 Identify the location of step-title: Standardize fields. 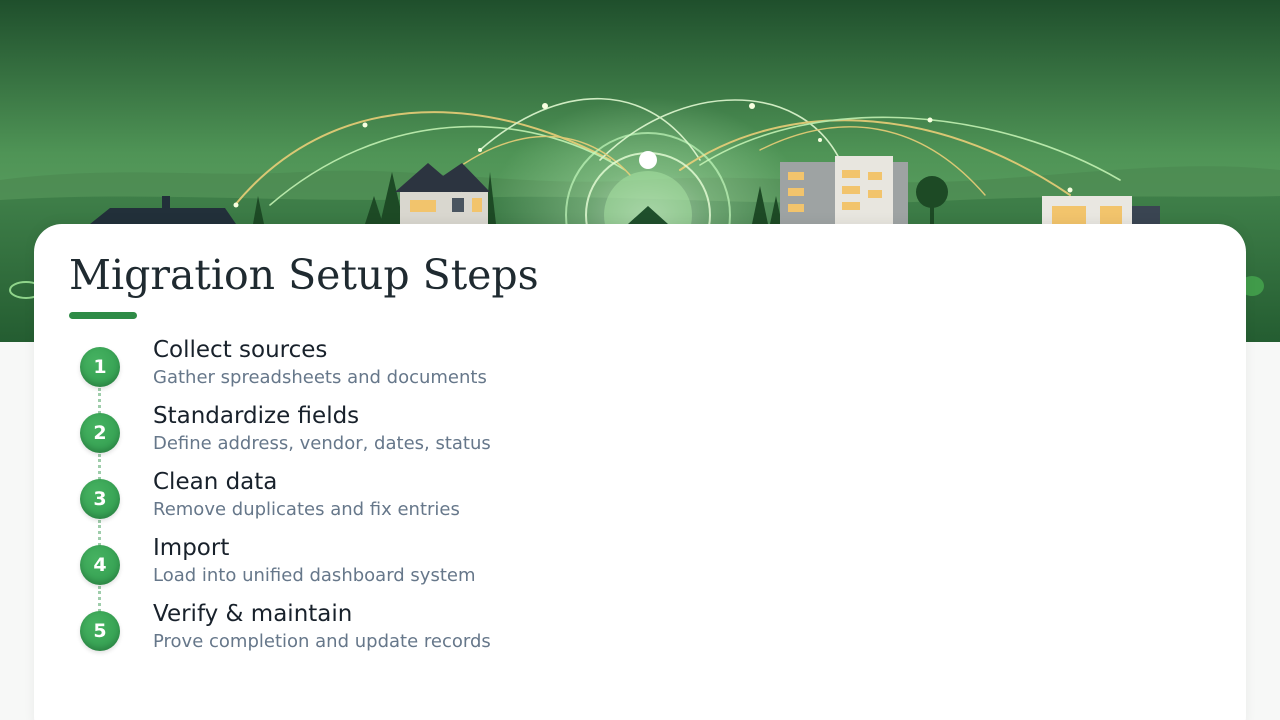
(256, 416).